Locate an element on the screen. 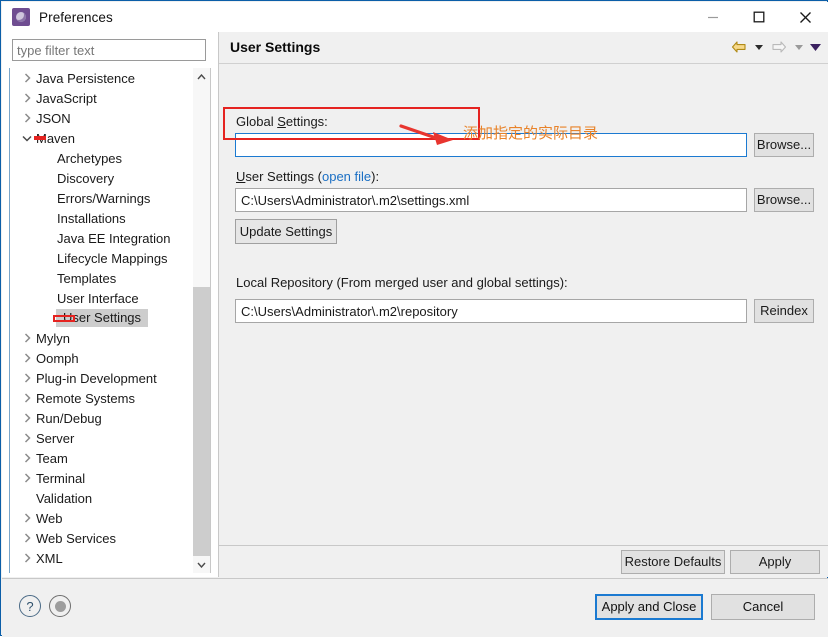 This screenshot has height=637, width=828. tree-item-label: Server is located at coordinates (55, 438).